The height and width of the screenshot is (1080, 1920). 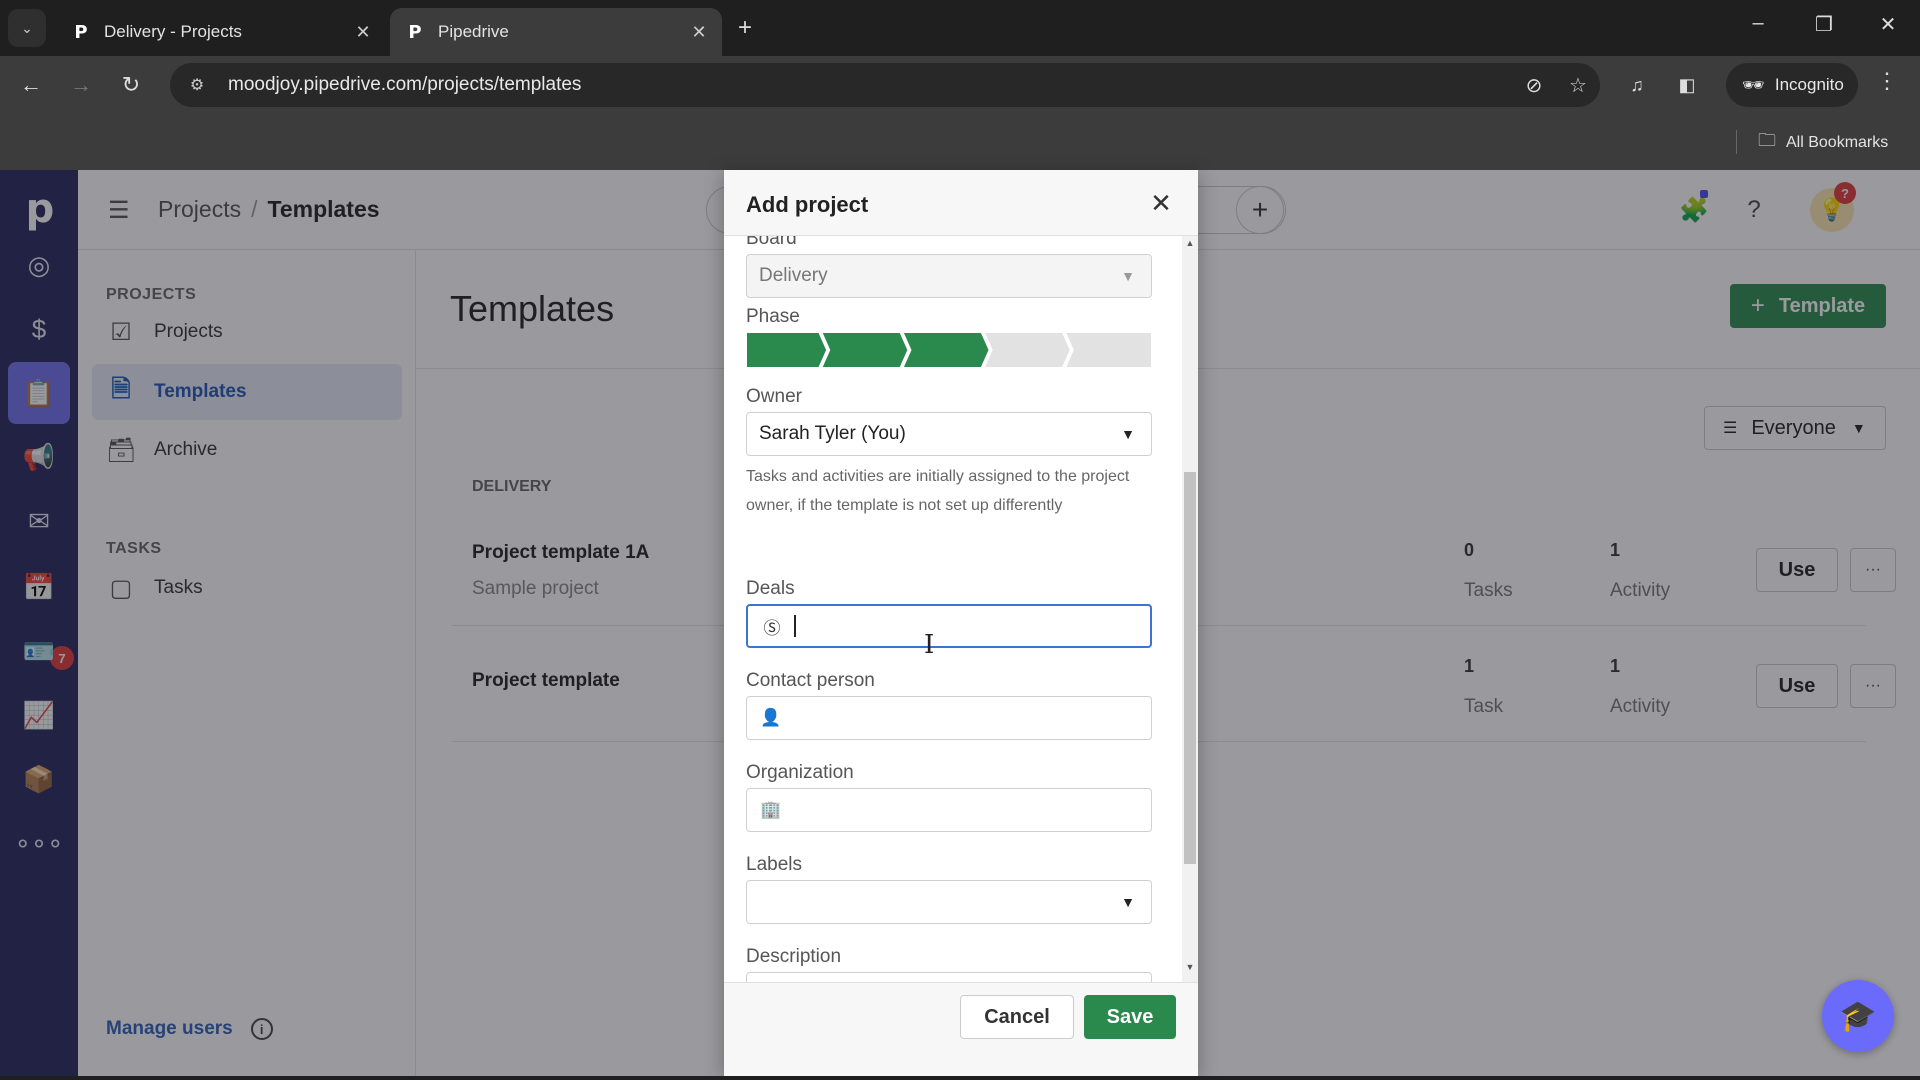 What do you see at coordinates (1534, 85) in the screenshot?
I see `eye-off-icon: ⊘` at bounding box center [1534, 85].